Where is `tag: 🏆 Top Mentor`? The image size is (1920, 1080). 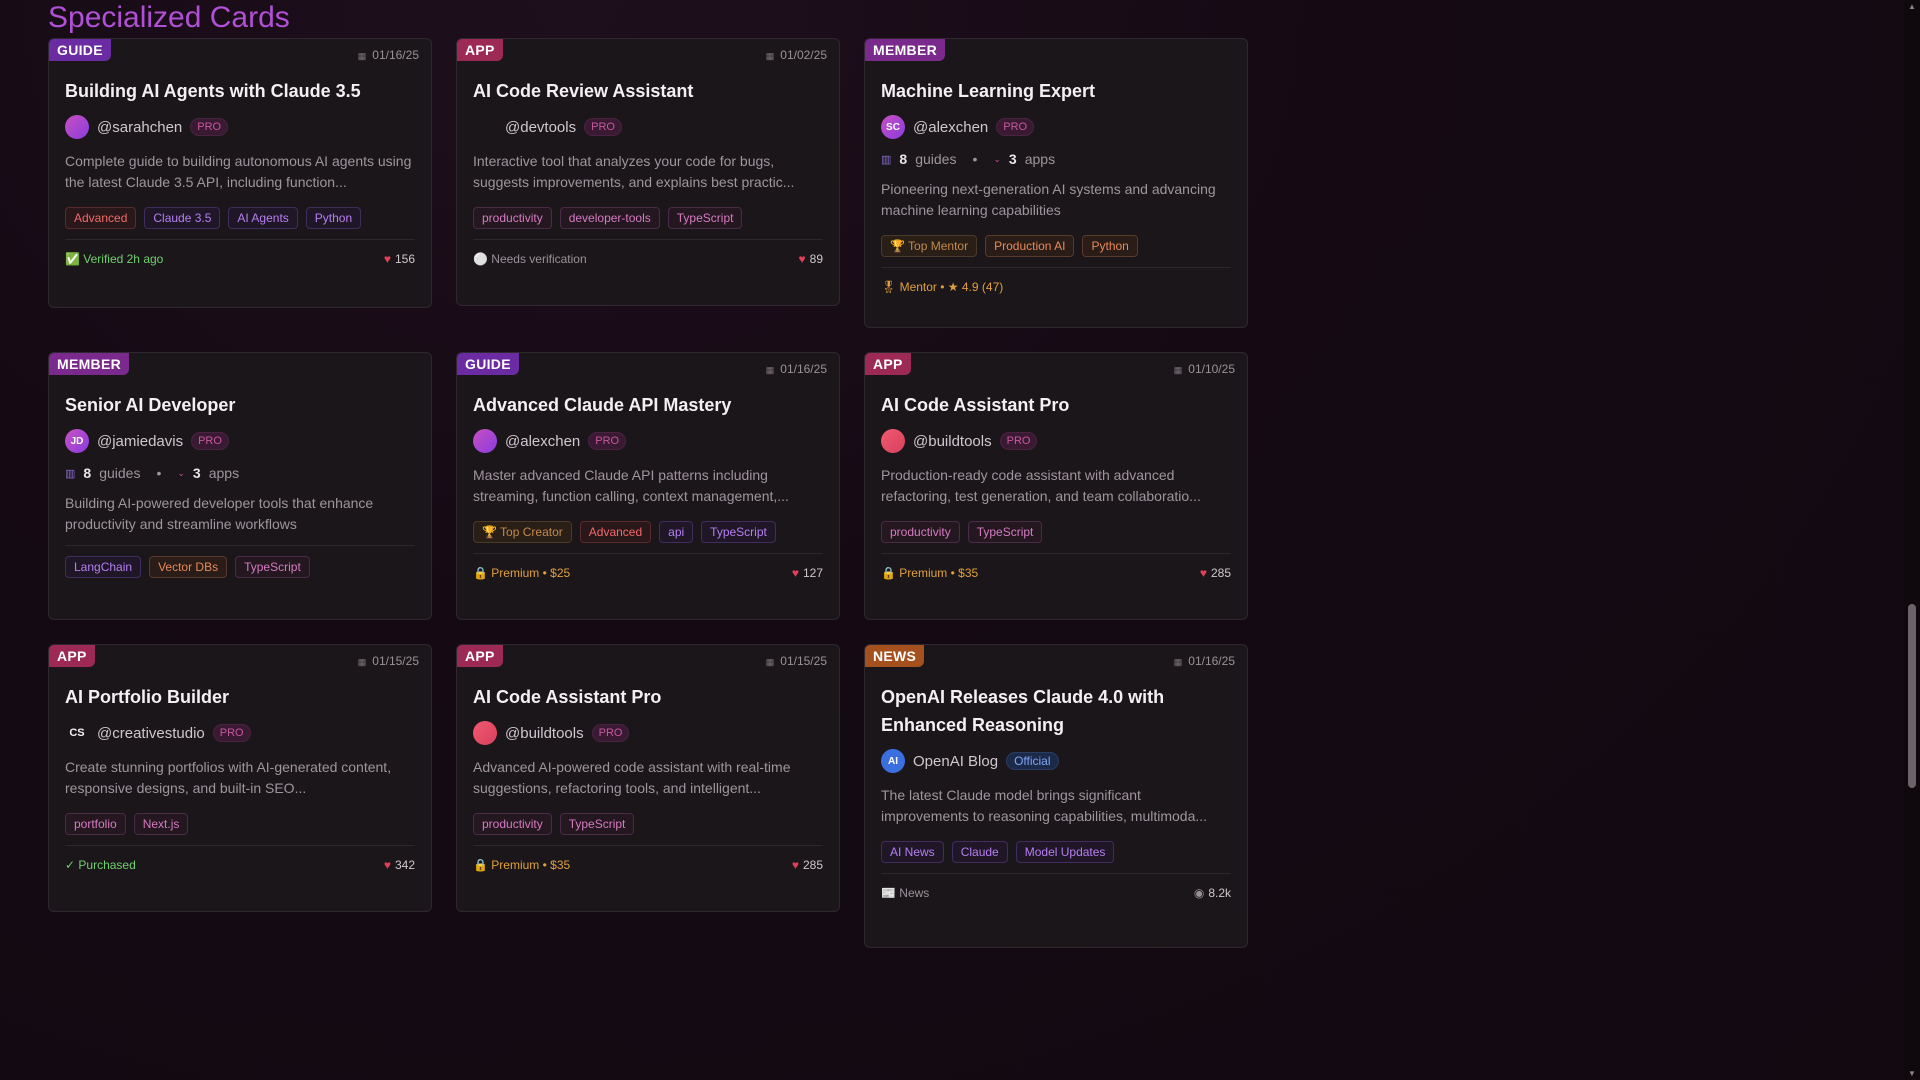 tag: 🏆 Top Mentor is located at coordinates (929, 246).